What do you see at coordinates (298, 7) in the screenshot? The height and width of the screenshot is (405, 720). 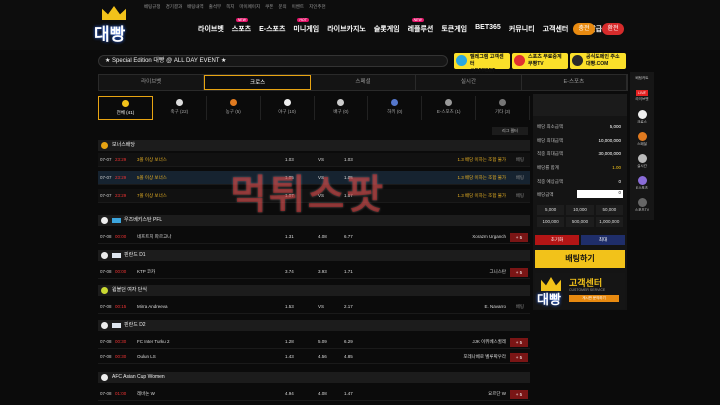 I see `top-link: 이벤트` at bounding box center [298, 7].